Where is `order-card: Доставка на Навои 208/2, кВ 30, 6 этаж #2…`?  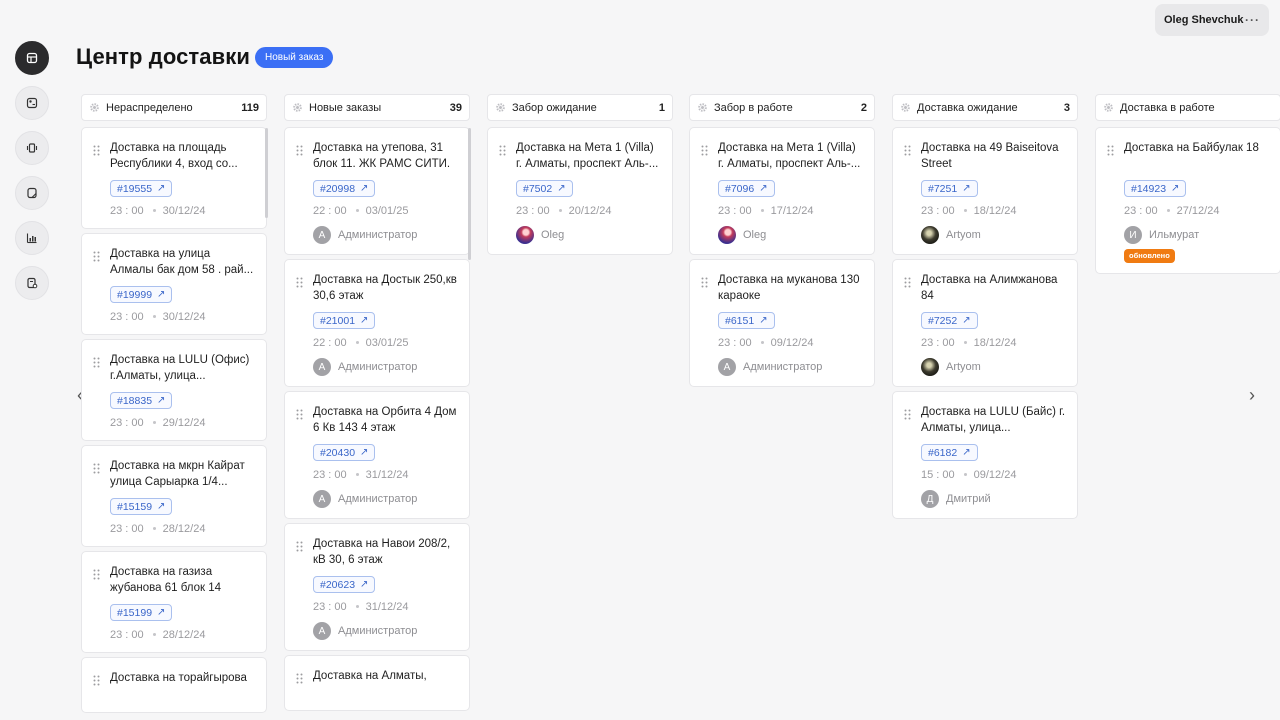 order-card: Доставка на Навои 208/2, кВ 30, 6 этаж #2… is located at coordinates (377, 587).